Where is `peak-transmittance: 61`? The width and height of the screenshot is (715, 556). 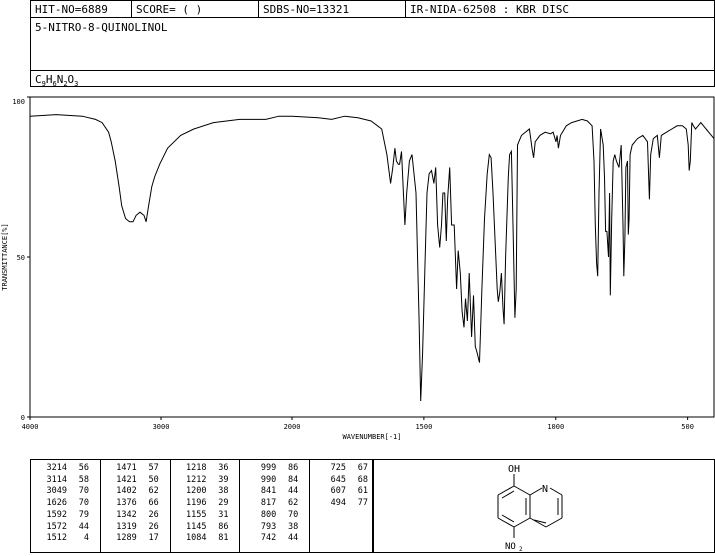
peak-transmittance: 61 is located at coordinates (362, 491).